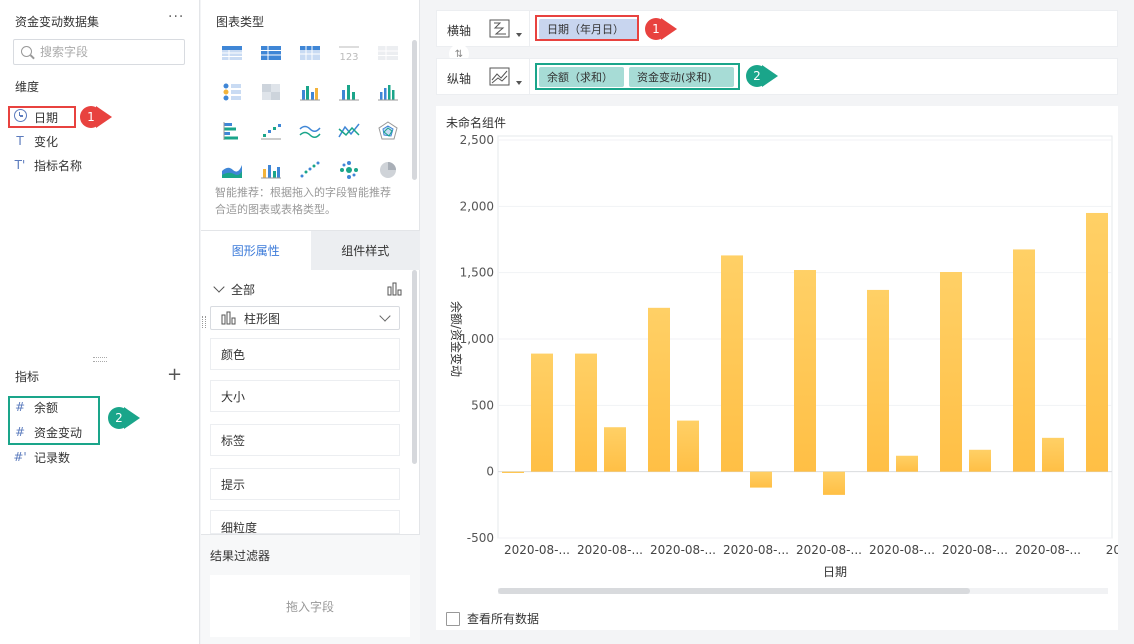  Describe the element at coordinates (271, 170) in the screenshot. I see `combo-chart-icon` at that location.